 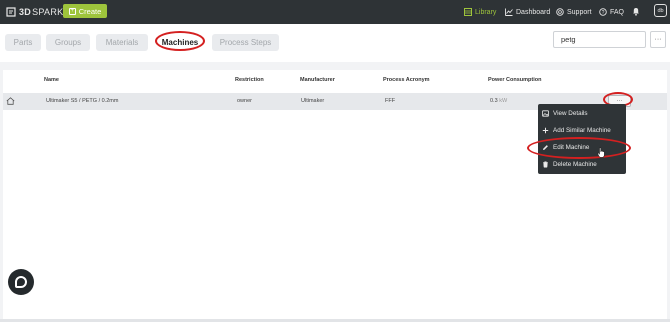 What do you see at coordinates (468, 12) in the screenshot?
I see `library-icon` at bounding box center [468, 12].